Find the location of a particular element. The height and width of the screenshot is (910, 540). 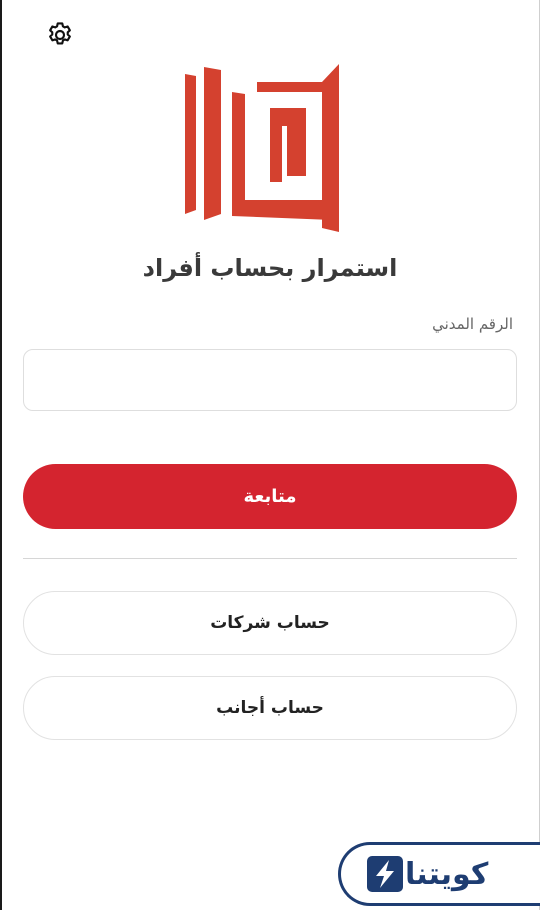

page-title: استمرار بحساب أفراد is located at coordinates (270, 268).